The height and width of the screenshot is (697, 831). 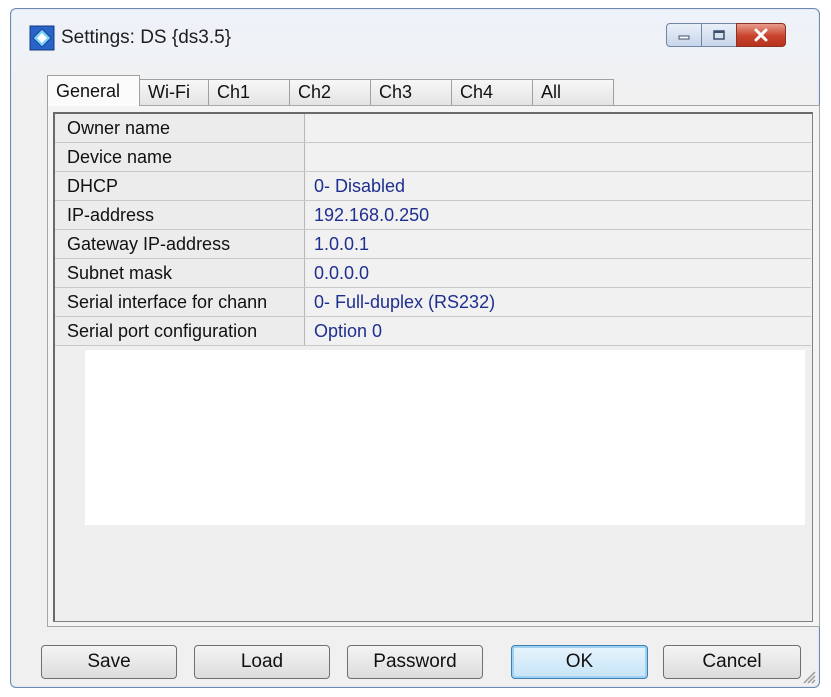 I want to click on property-row-owner-name: Owner name, so click(x=433, y=128).